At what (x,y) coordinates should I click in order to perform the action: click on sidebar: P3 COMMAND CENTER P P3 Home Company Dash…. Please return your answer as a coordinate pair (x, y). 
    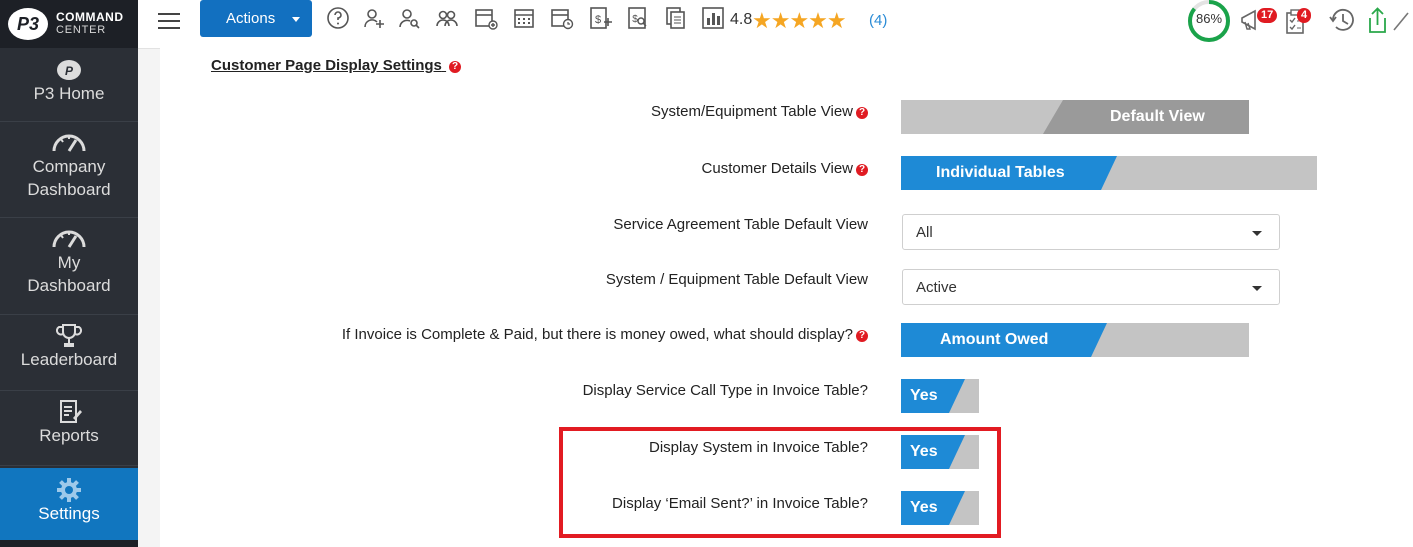
    Looking at the image, I should click on (69, 273).